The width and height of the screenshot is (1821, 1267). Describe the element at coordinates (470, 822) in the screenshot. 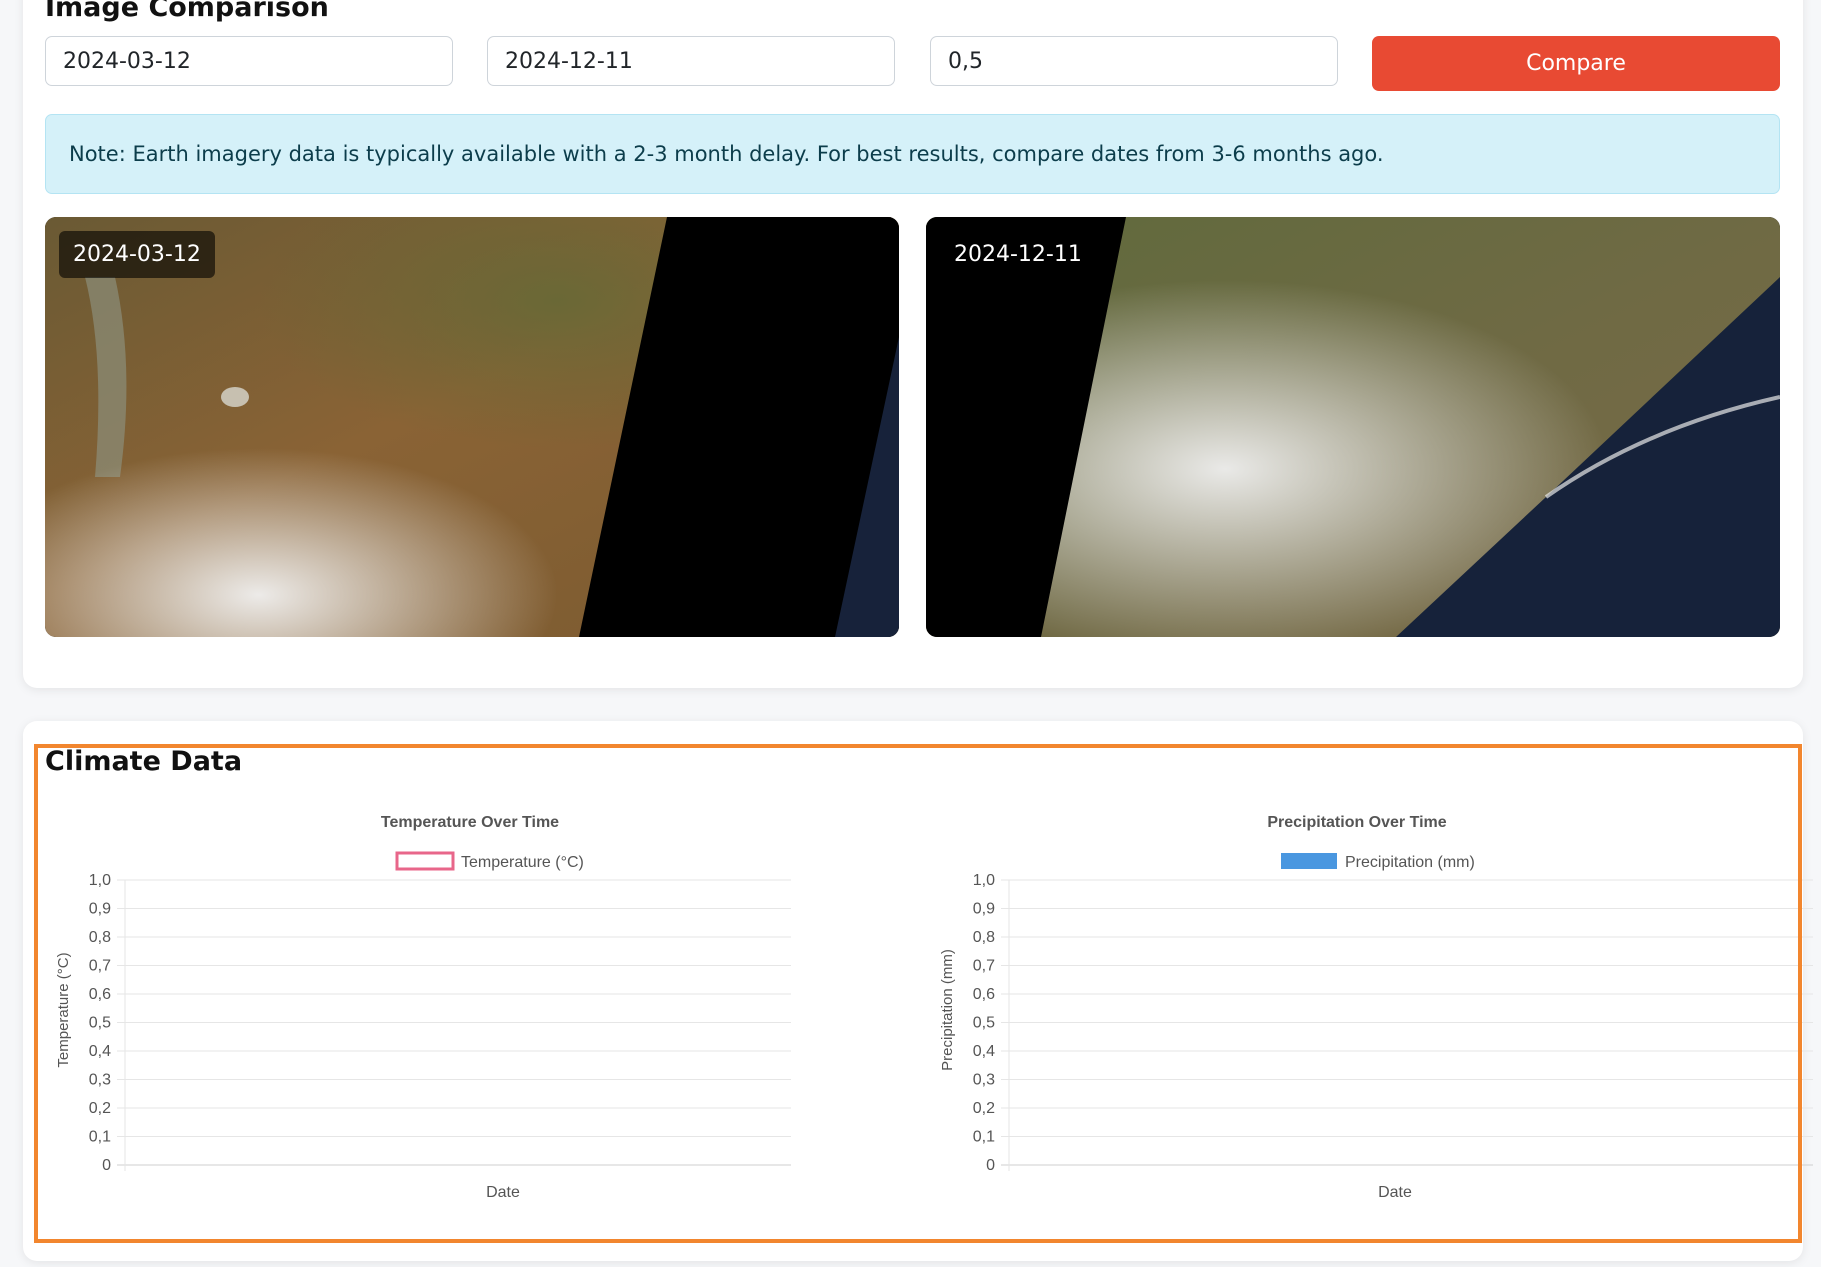

I see `chart-title: Temperature Over Time` at that location.